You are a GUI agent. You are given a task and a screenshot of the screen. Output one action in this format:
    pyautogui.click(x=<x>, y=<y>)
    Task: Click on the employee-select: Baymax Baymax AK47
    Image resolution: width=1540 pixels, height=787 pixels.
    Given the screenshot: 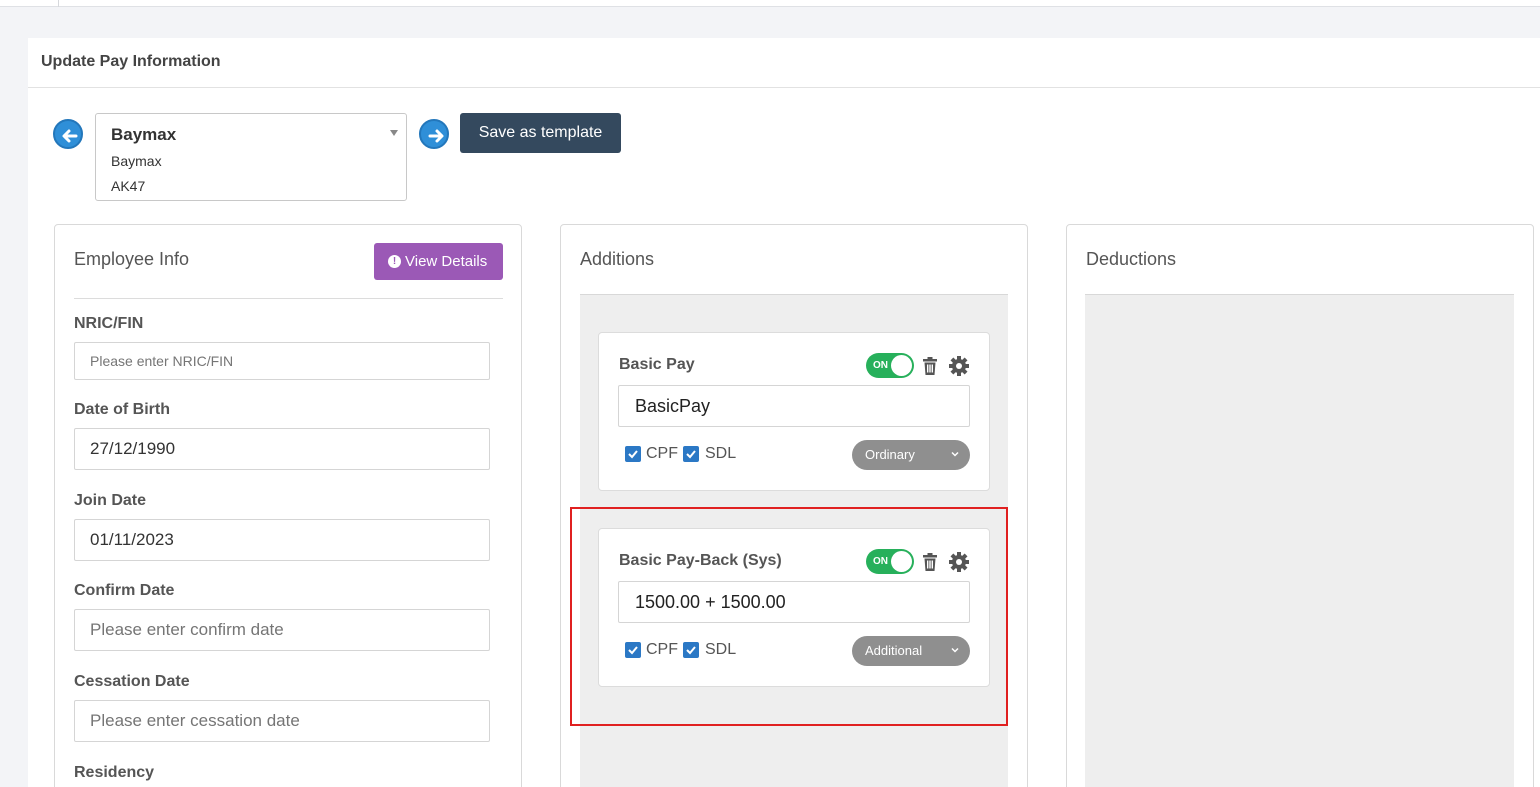 What is the action you would take?
    pyautogui.click(x=251, y=157)
    